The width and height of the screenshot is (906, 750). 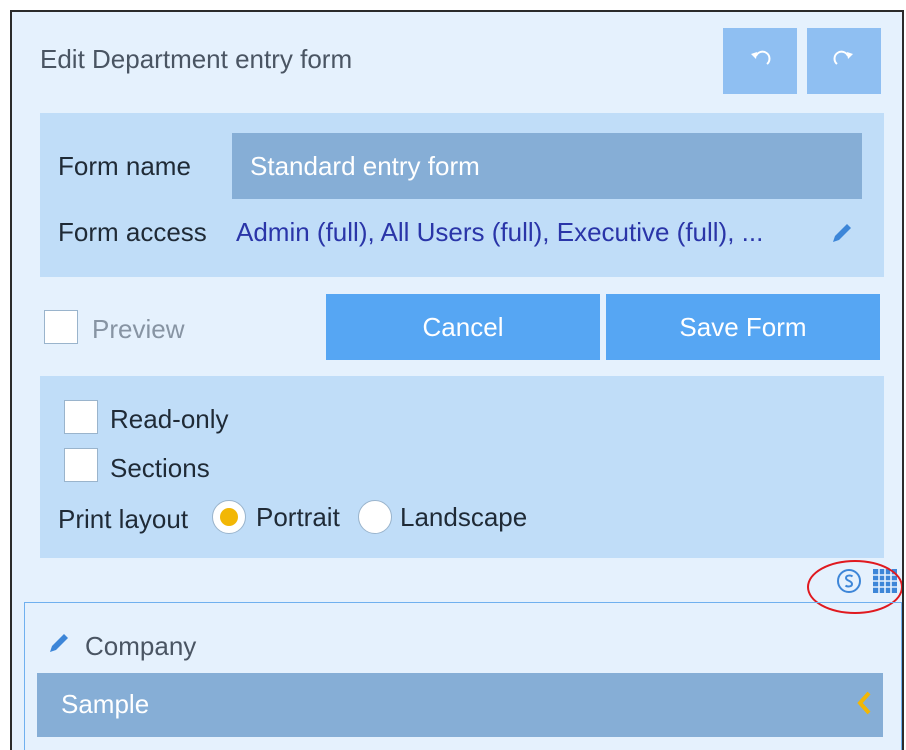 What do you see at coordinates (124, 166) in the screenshot?
I see `form-name-label: Form name` at bounding box center [124, 166].